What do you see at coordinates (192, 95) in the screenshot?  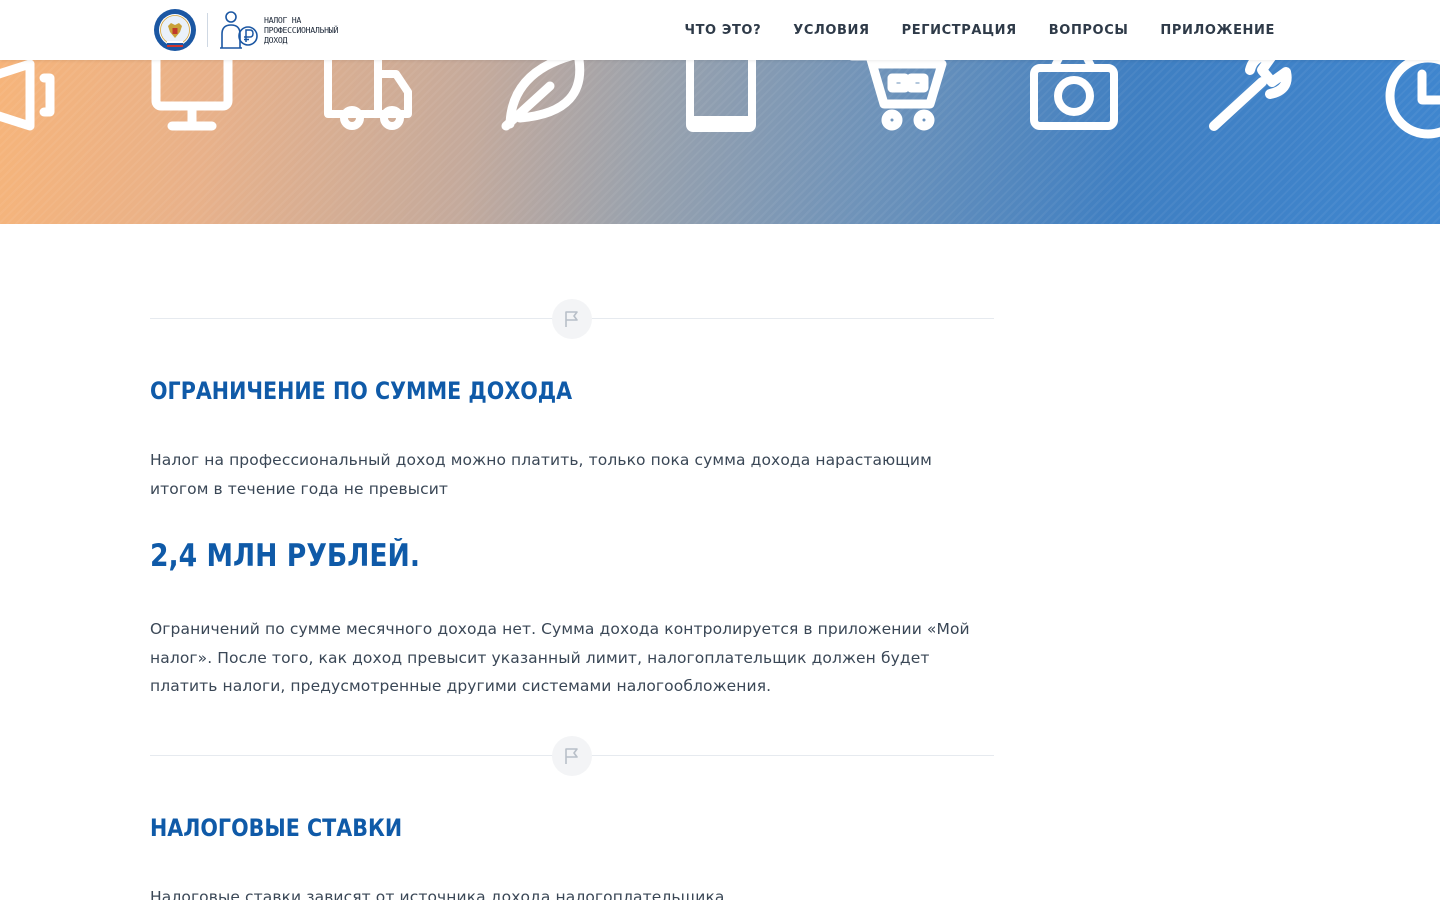 I see `monitor-icon` at bounding box center [192, 95].